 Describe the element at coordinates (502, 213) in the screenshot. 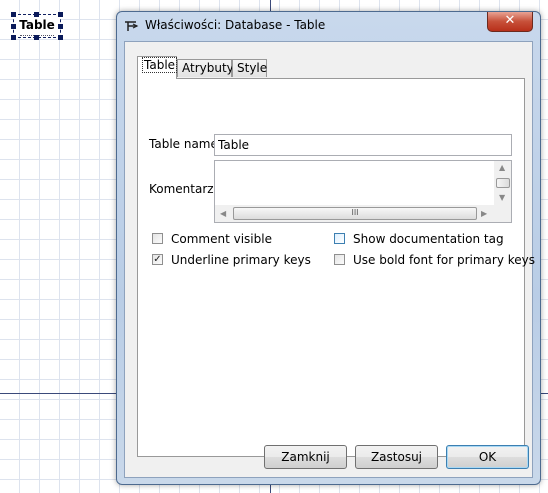

I see `scroll-corner` at that location.